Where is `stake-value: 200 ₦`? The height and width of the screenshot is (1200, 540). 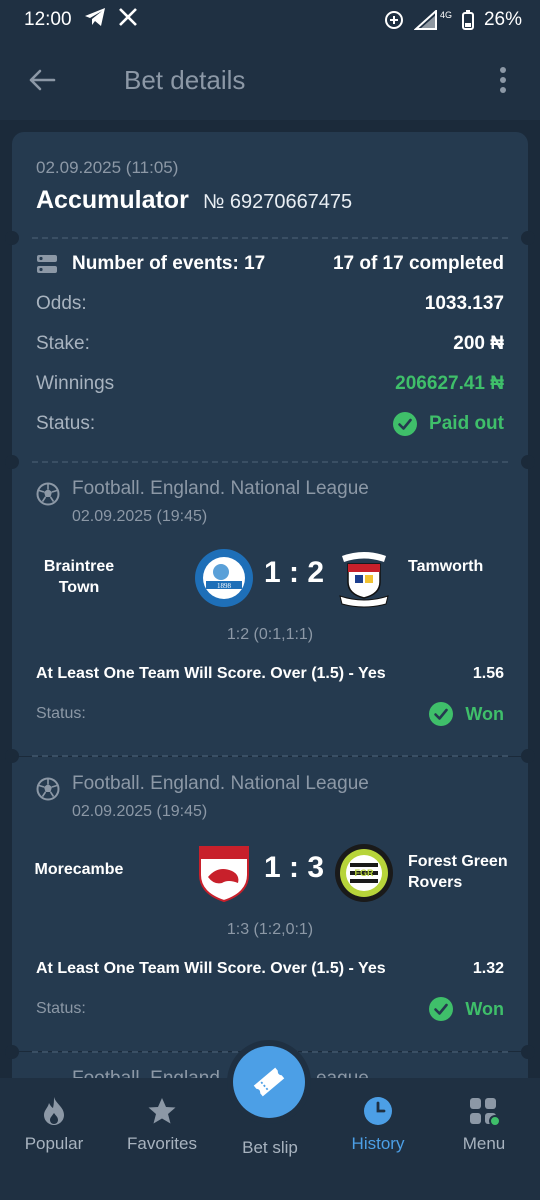 stake-value: 200 ₦ is located at coordinates (478, 343).